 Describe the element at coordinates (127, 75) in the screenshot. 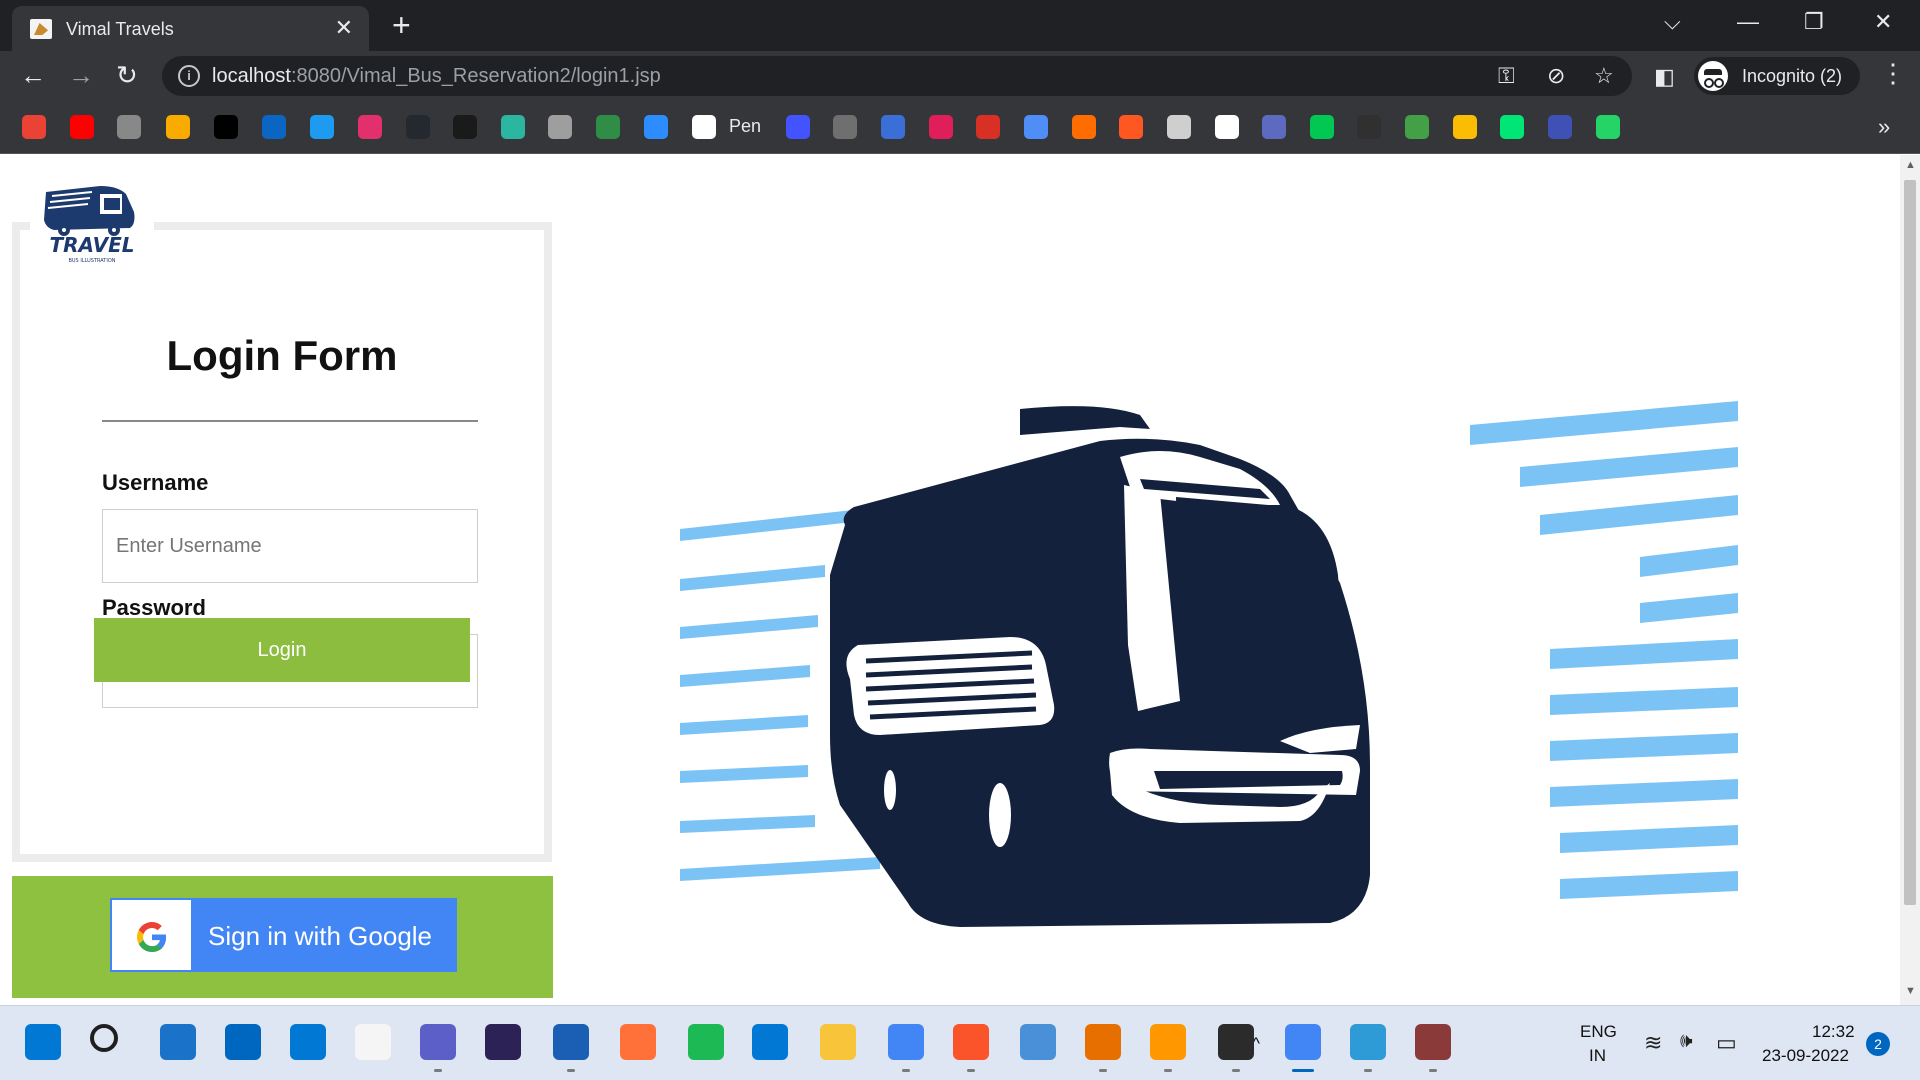

I see `reload-button: ↻` at that location.